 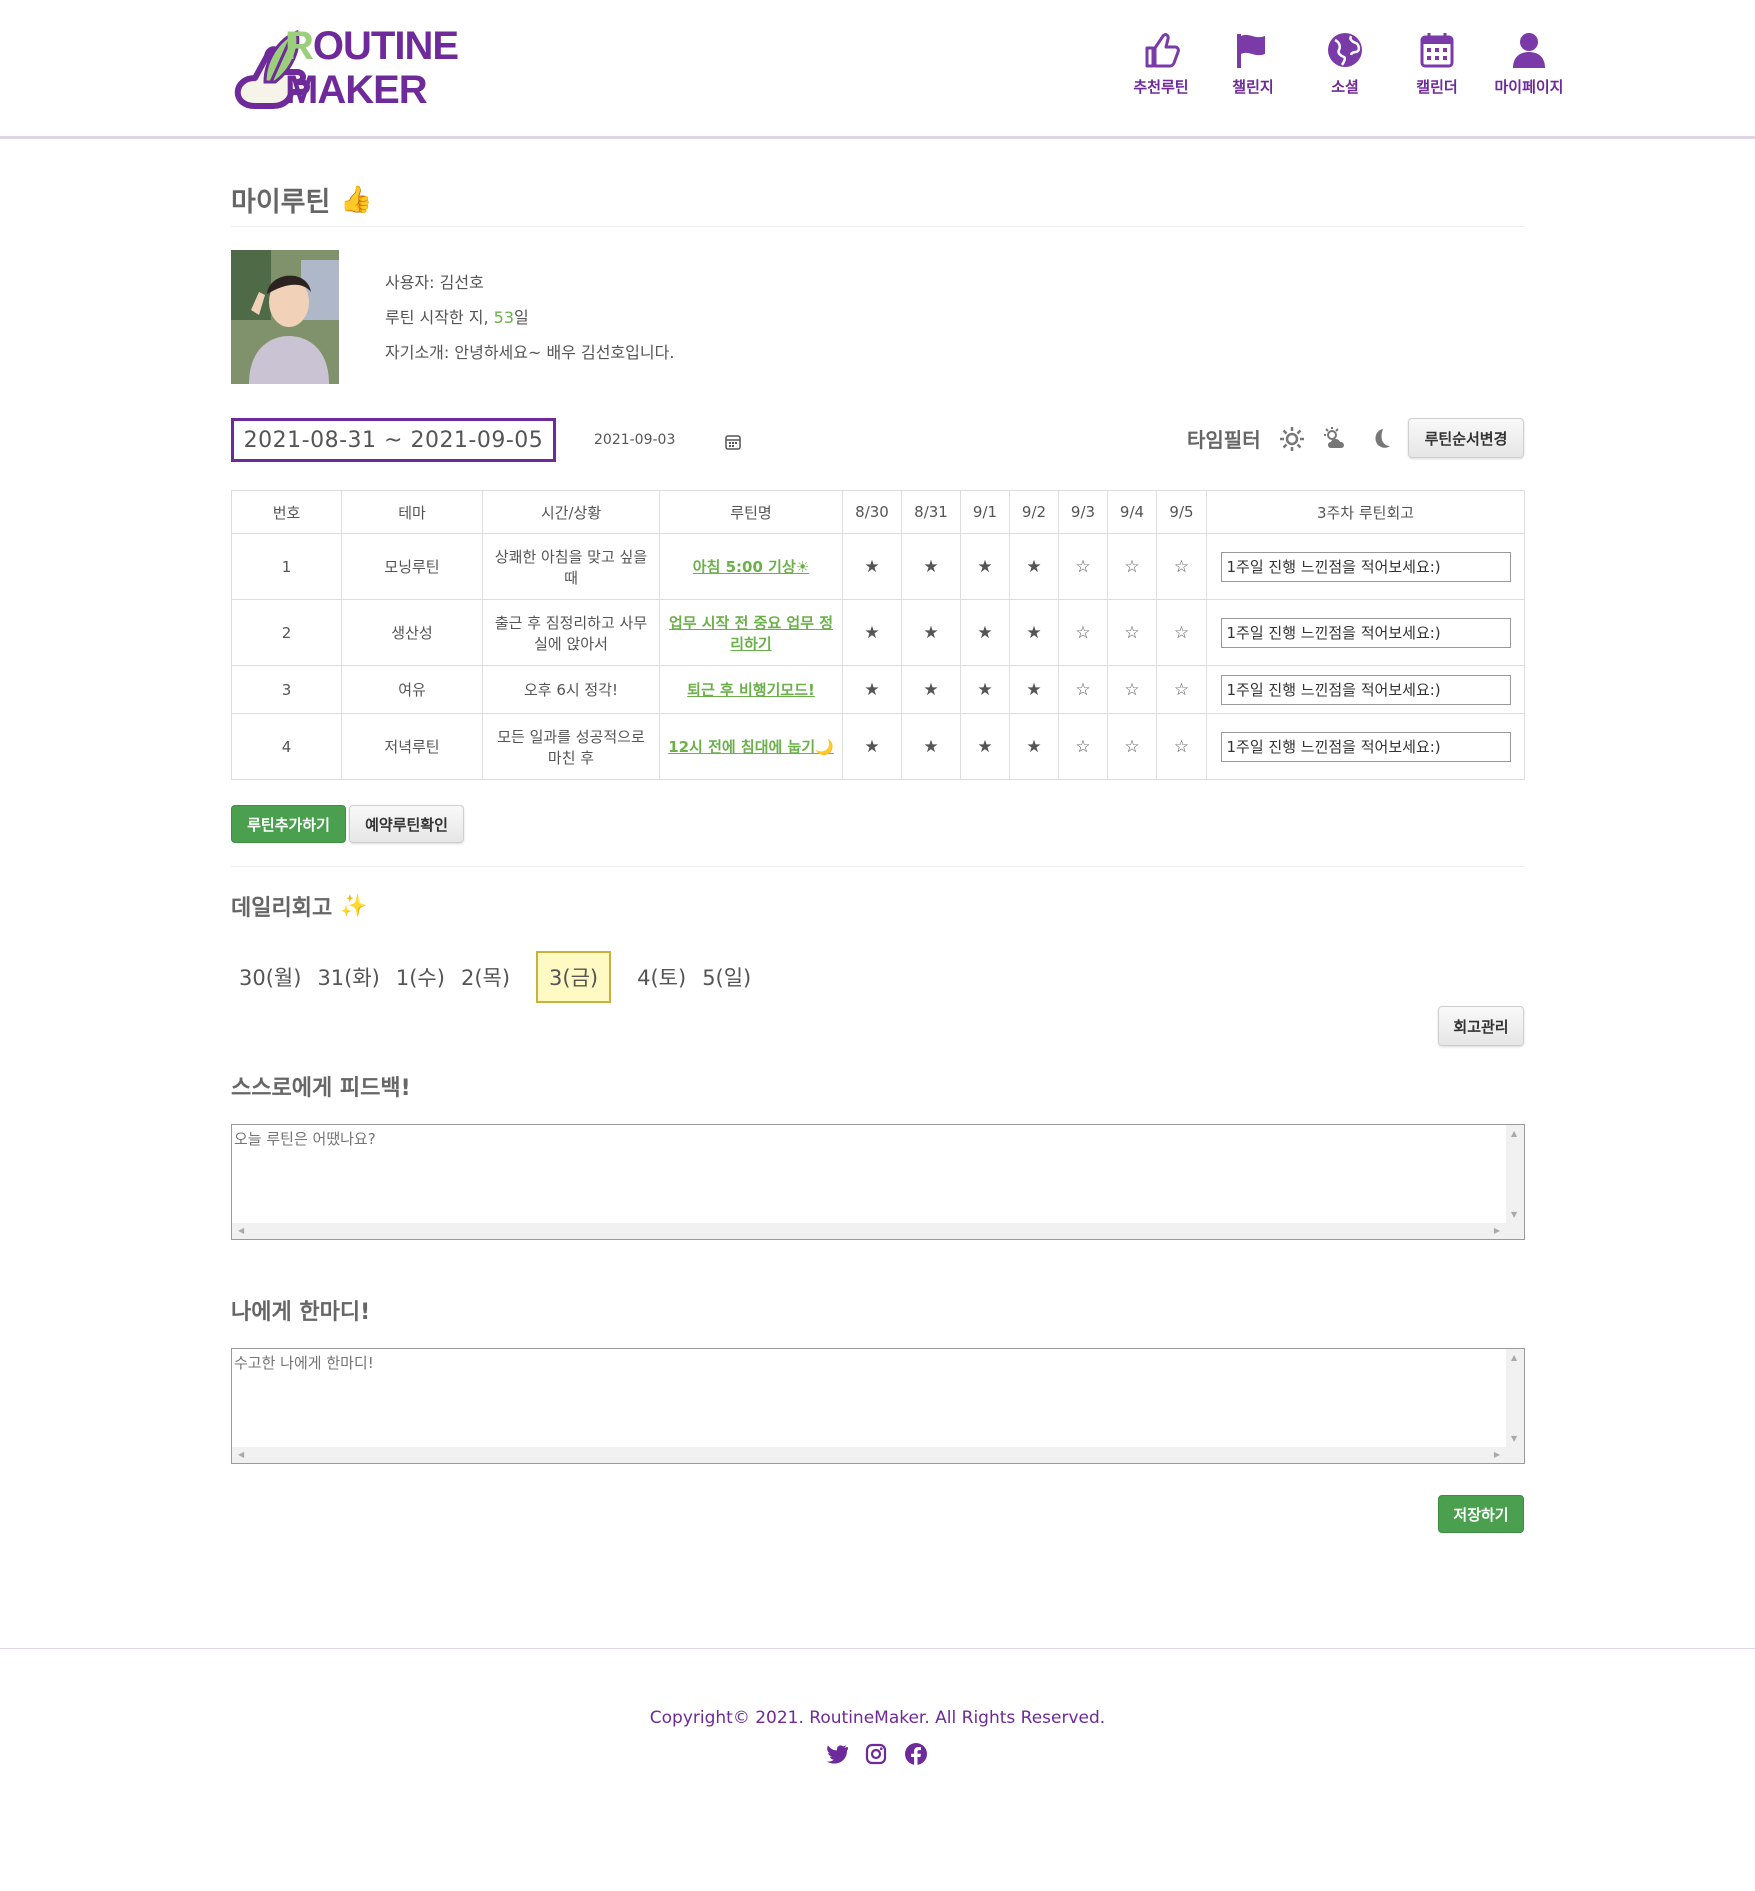 What do you see at coordinates (348, 977) in the screenshot?
I see `day-tab: 31(화)` at bounding box center [348, 977].